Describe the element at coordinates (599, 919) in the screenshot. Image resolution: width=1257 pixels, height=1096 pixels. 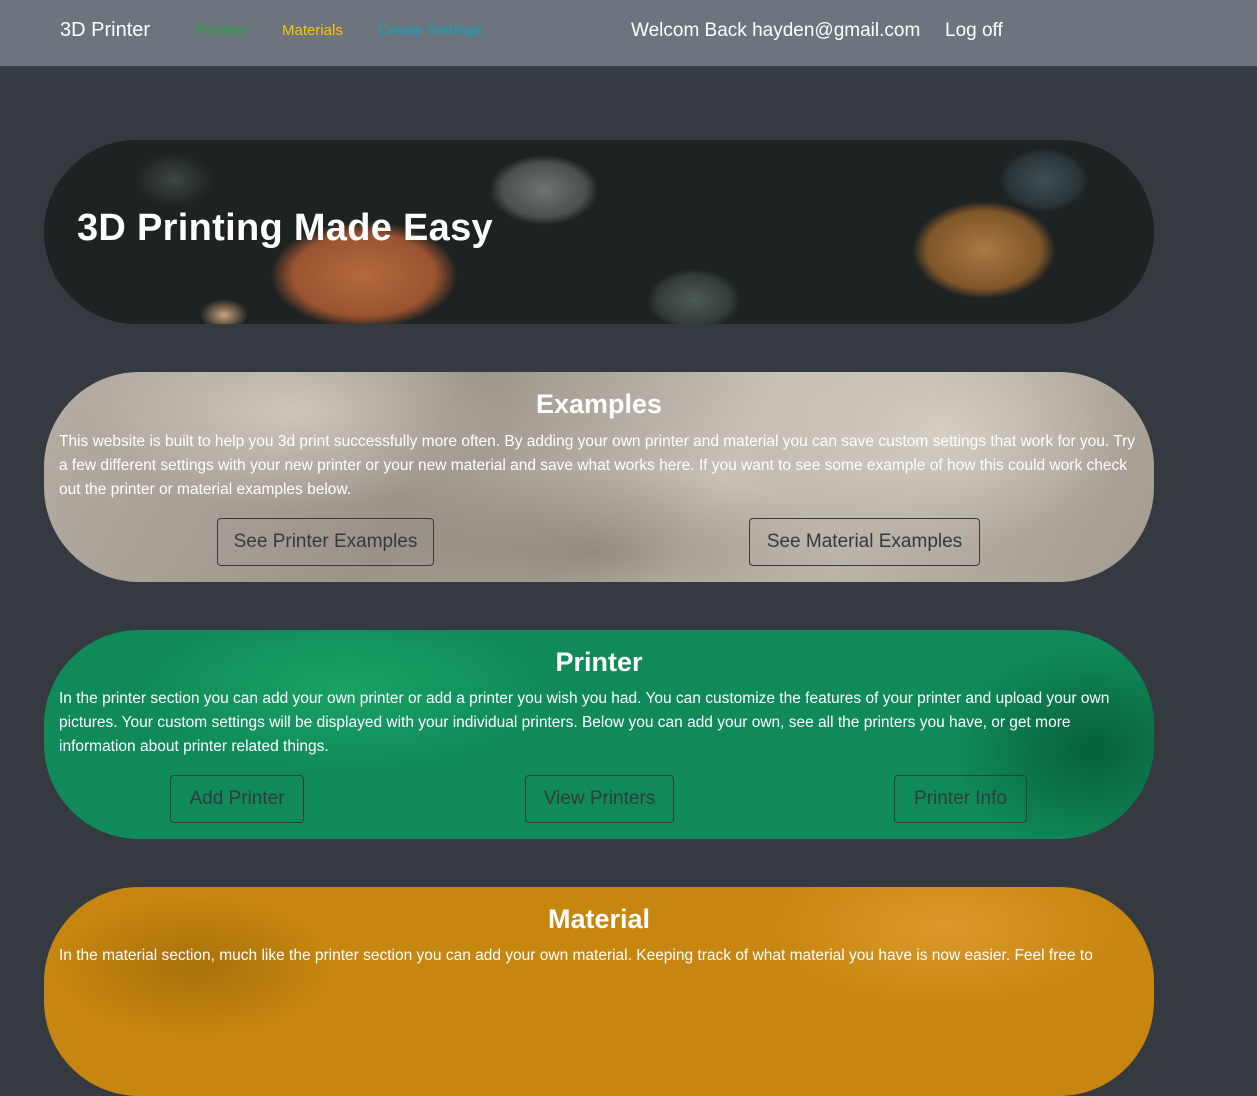
I see `material-title: Material` at that location.